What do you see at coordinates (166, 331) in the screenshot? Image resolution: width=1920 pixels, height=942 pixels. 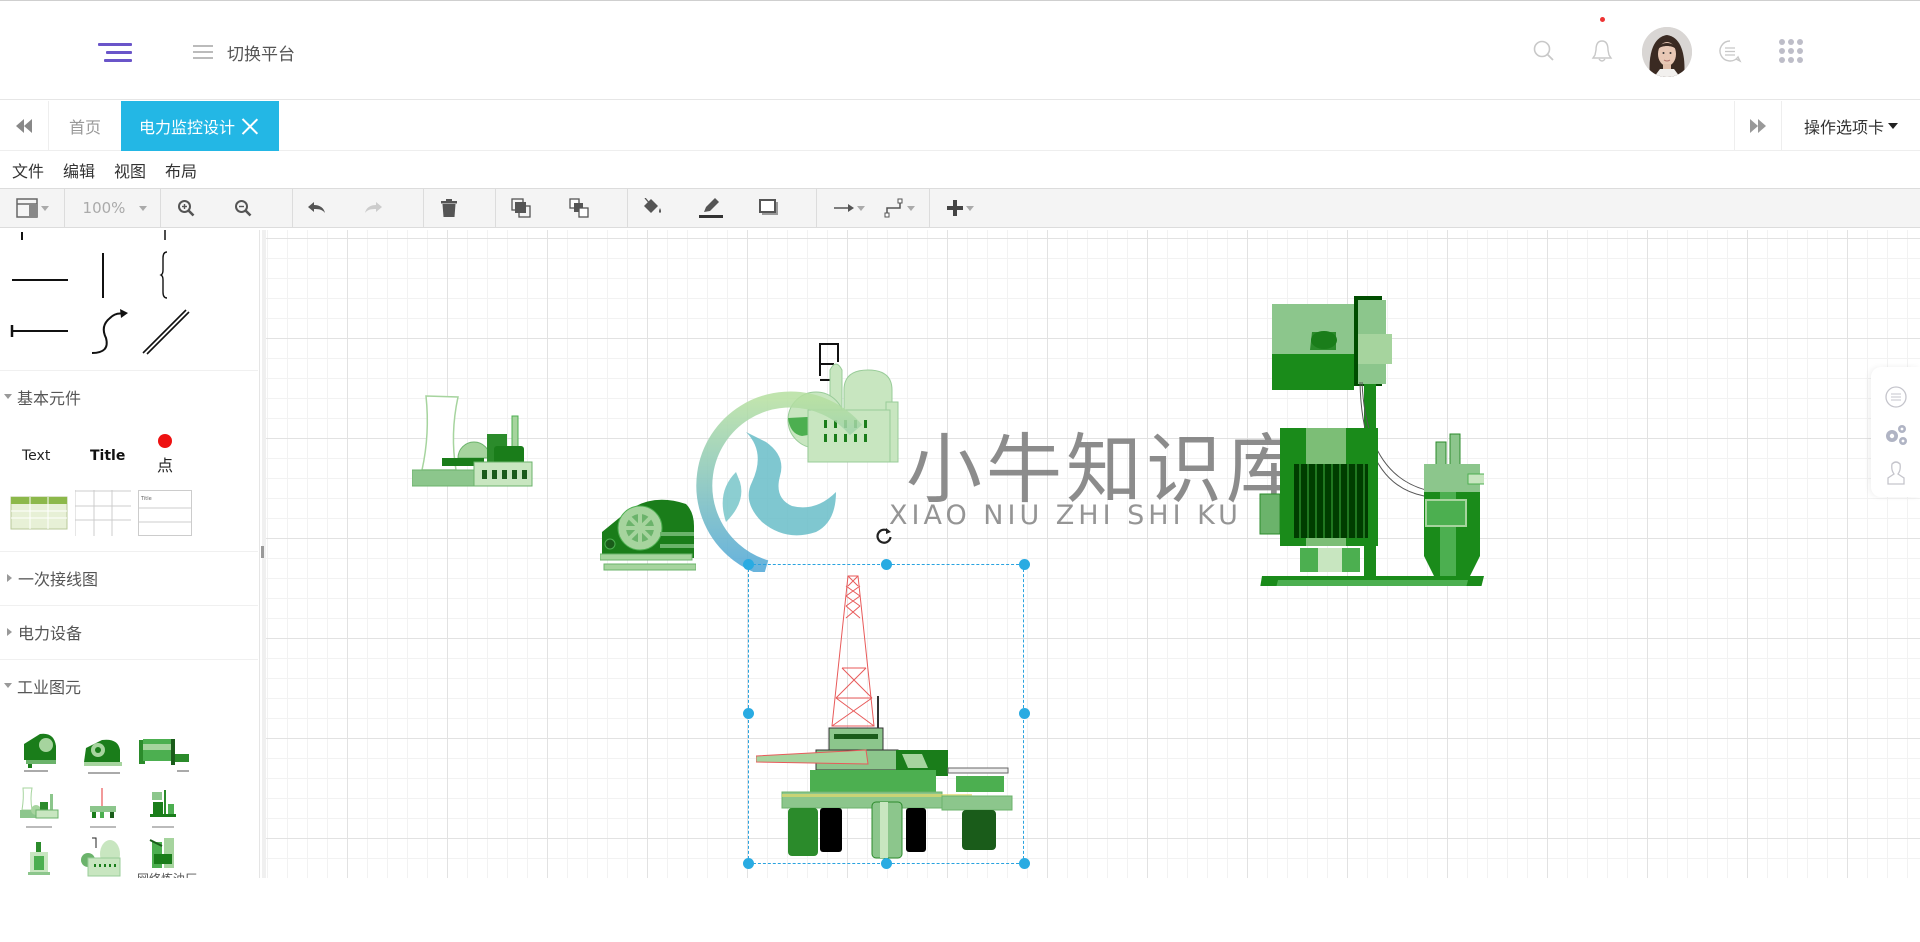 I see `palette-double-line` at bounding box center [166, 331].